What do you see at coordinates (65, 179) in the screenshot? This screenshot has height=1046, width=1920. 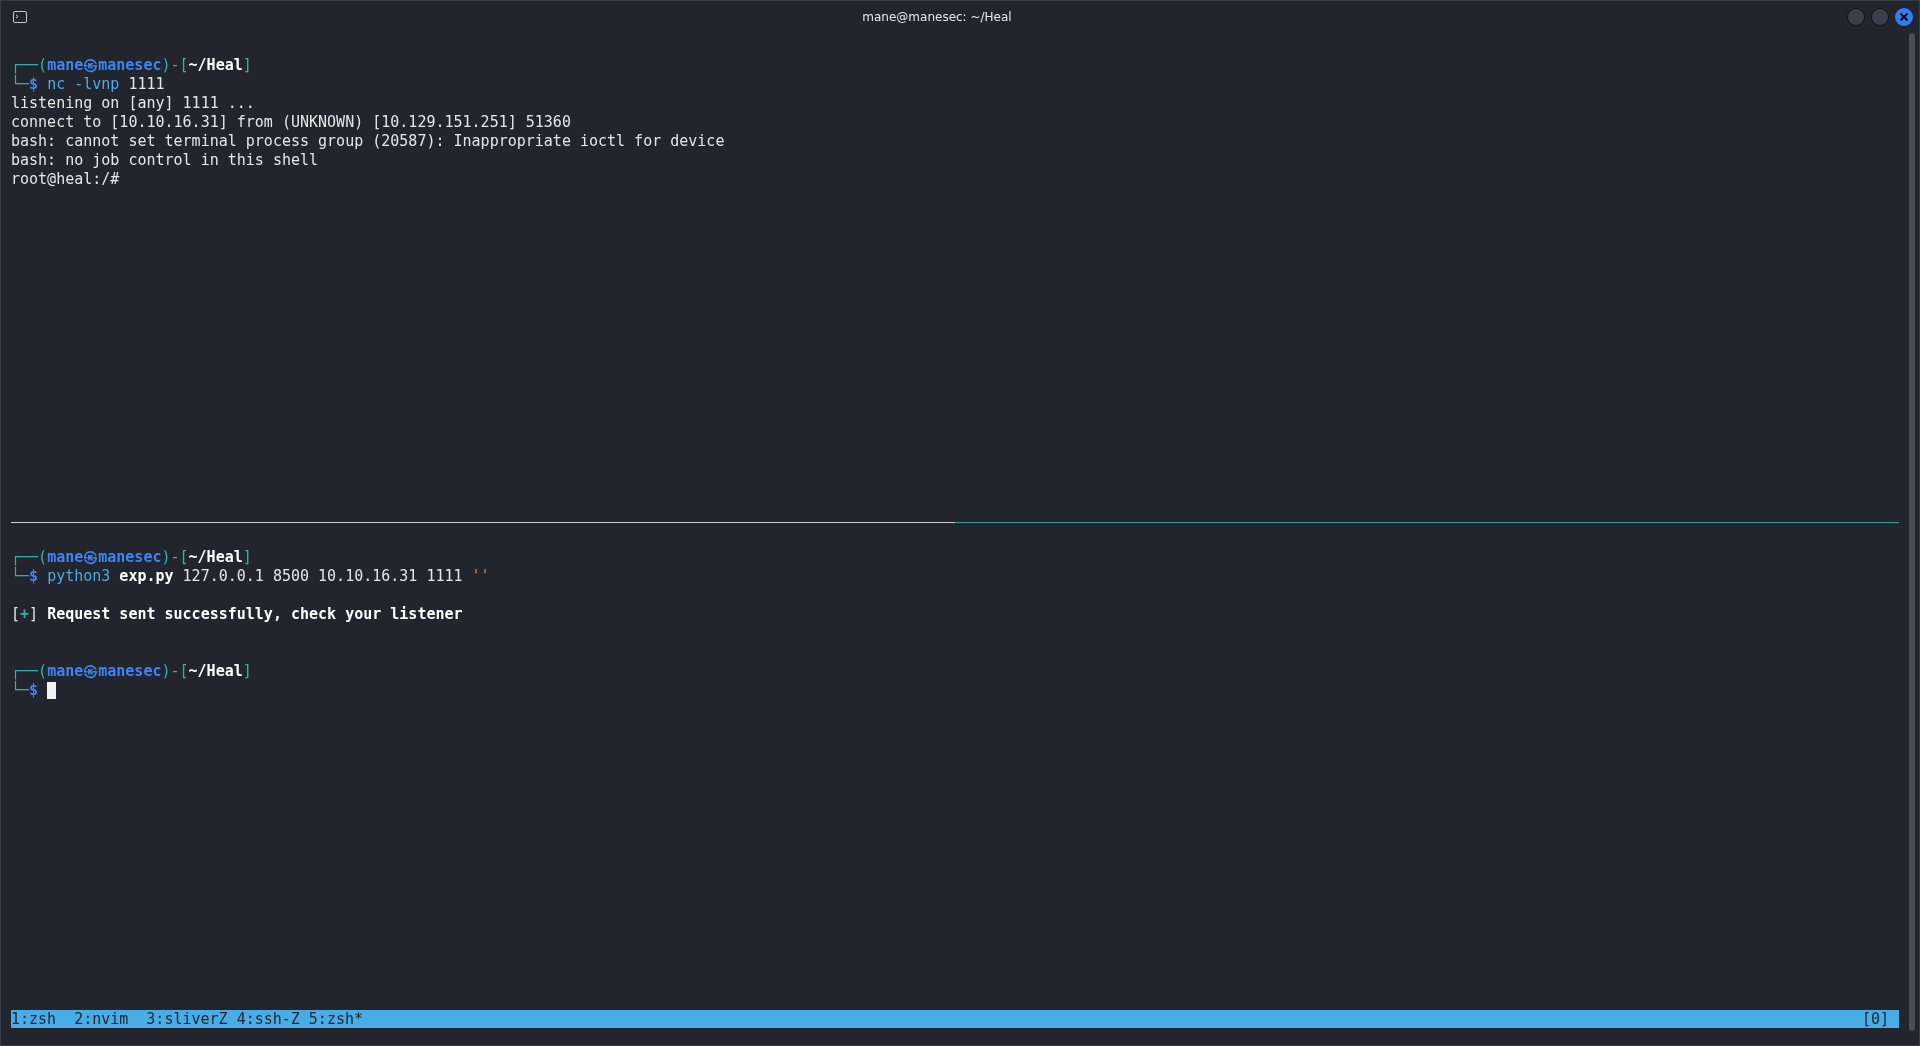 I see `terminal-line: root@heal:/#` at bounding box center [65, 179].